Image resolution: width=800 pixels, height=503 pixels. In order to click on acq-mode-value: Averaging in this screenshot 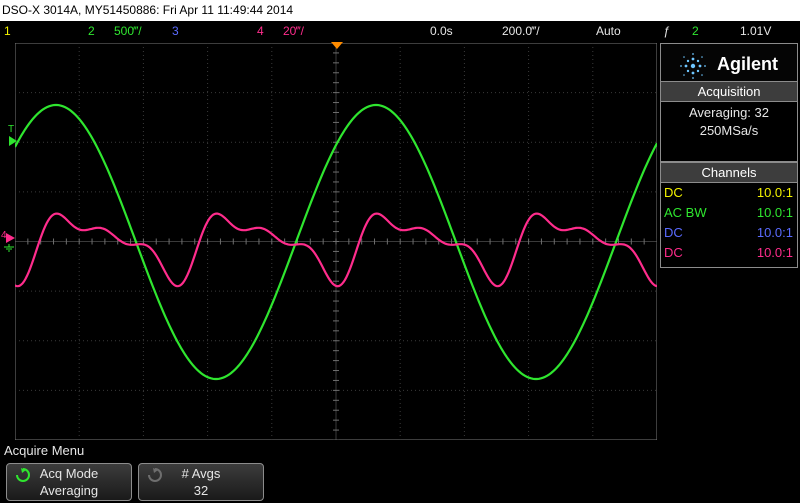, I will do `click(69, 490)`.